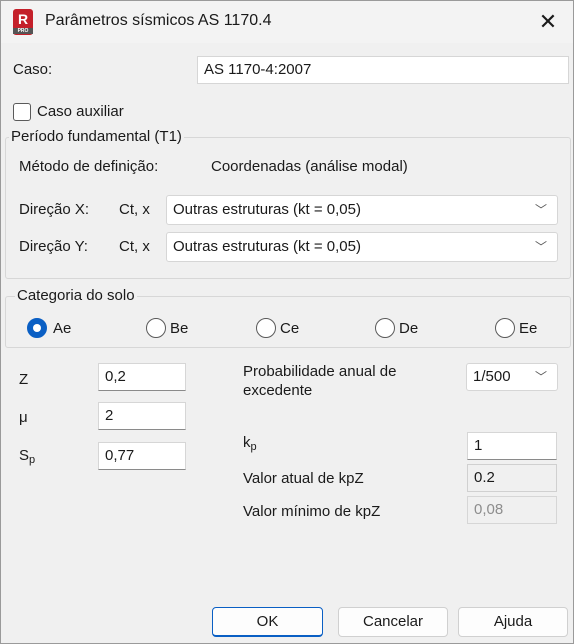  What do you see at coordinates (23, 31) in the screenshot?
I see `app-icon-badge: PRO` at bounding box center [23, 31].